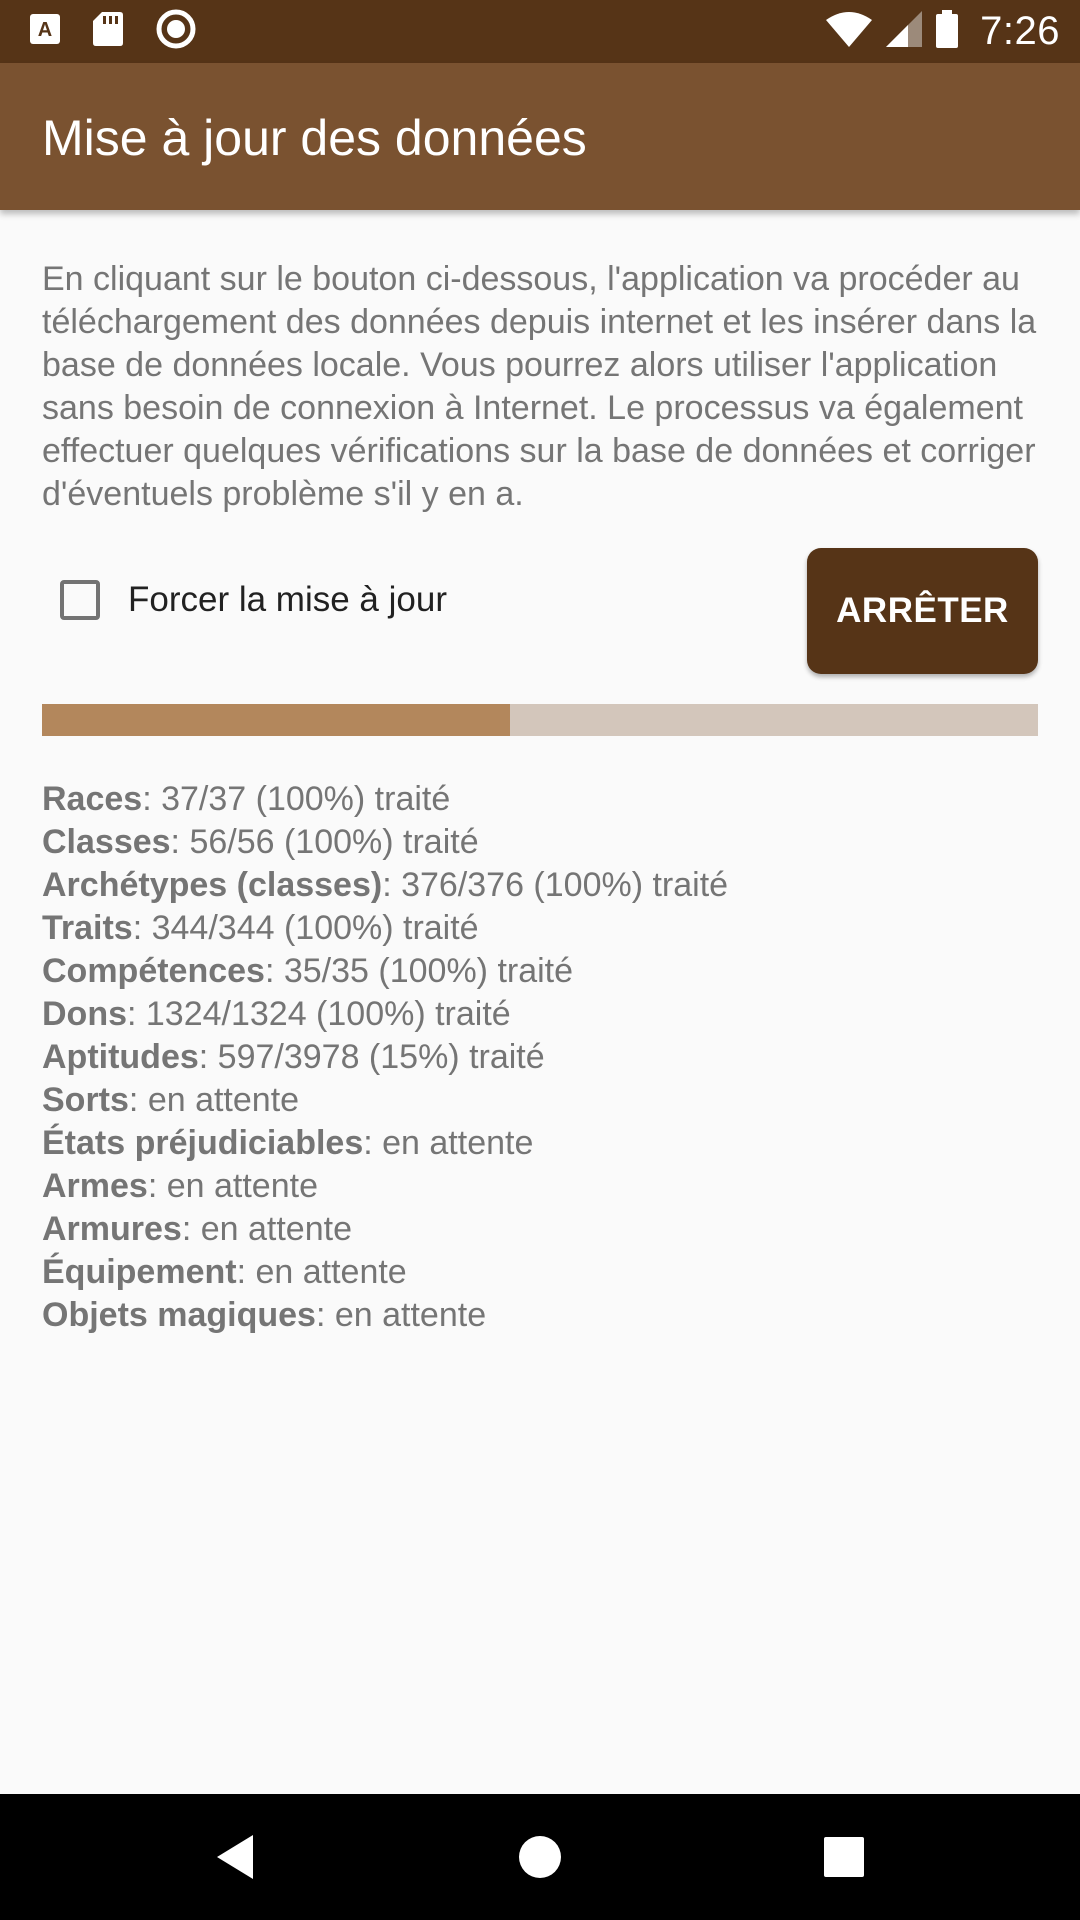  What do you see at coordinates (120, 1057) in the screenshot?
I see `status-item-name: Aptitudes` at bounding box center [120, 1057].